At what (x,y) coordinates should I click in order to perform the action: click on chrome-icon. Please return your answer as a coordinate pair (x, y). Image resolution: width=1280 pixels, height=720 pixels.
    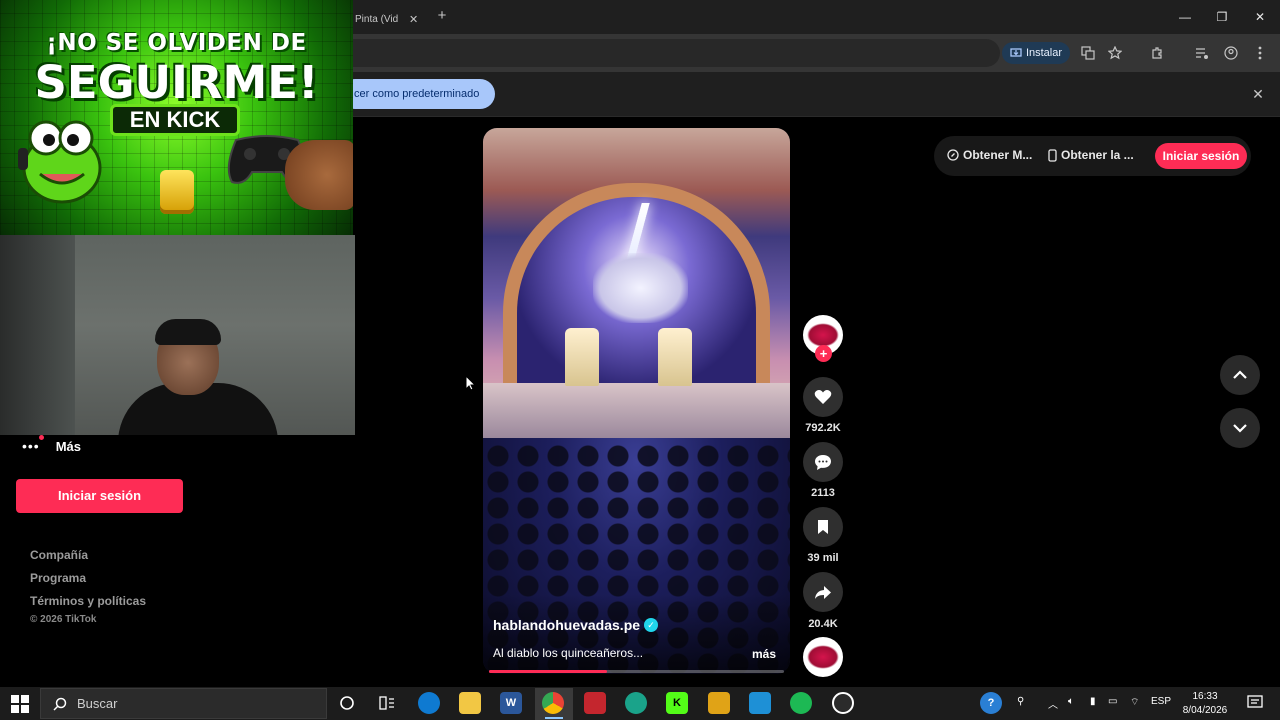
    Looking at the image, I should click on (553, 703).